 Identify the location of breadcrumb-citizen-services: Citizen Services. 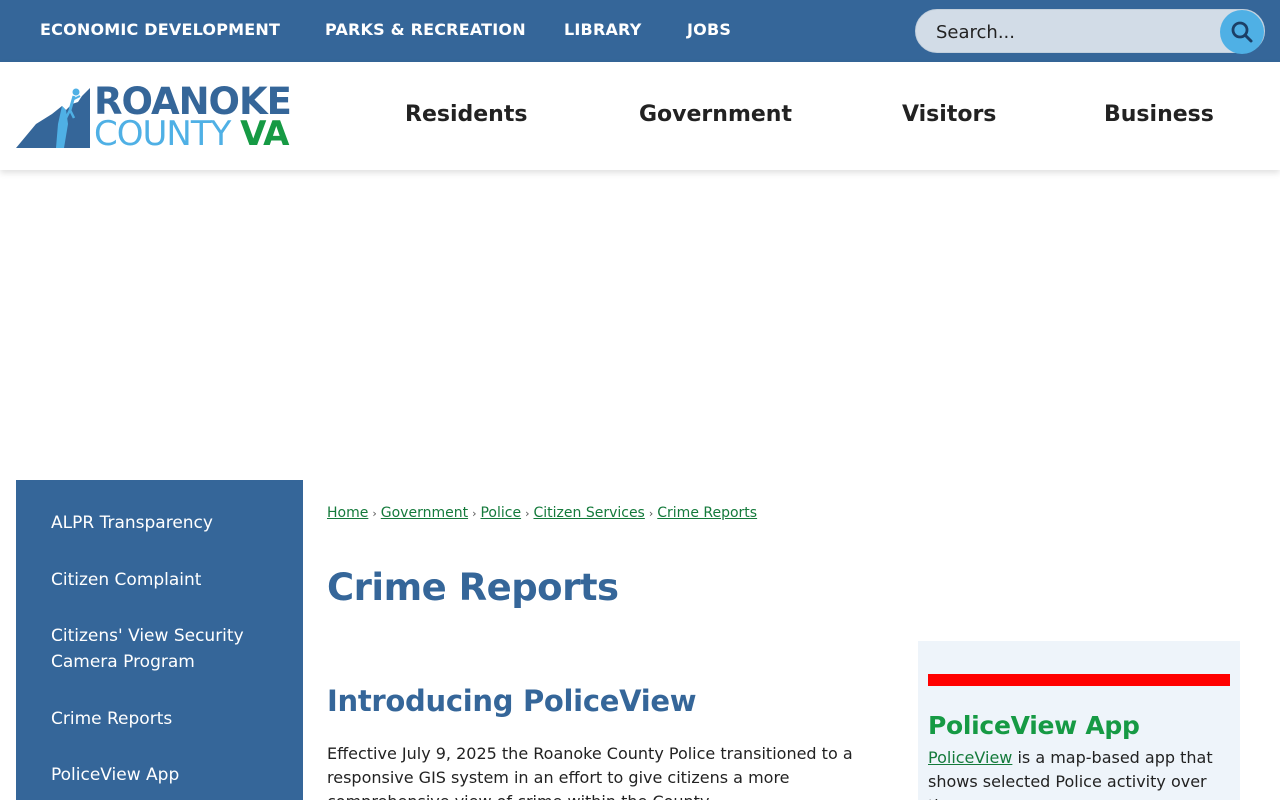
(588, 513).